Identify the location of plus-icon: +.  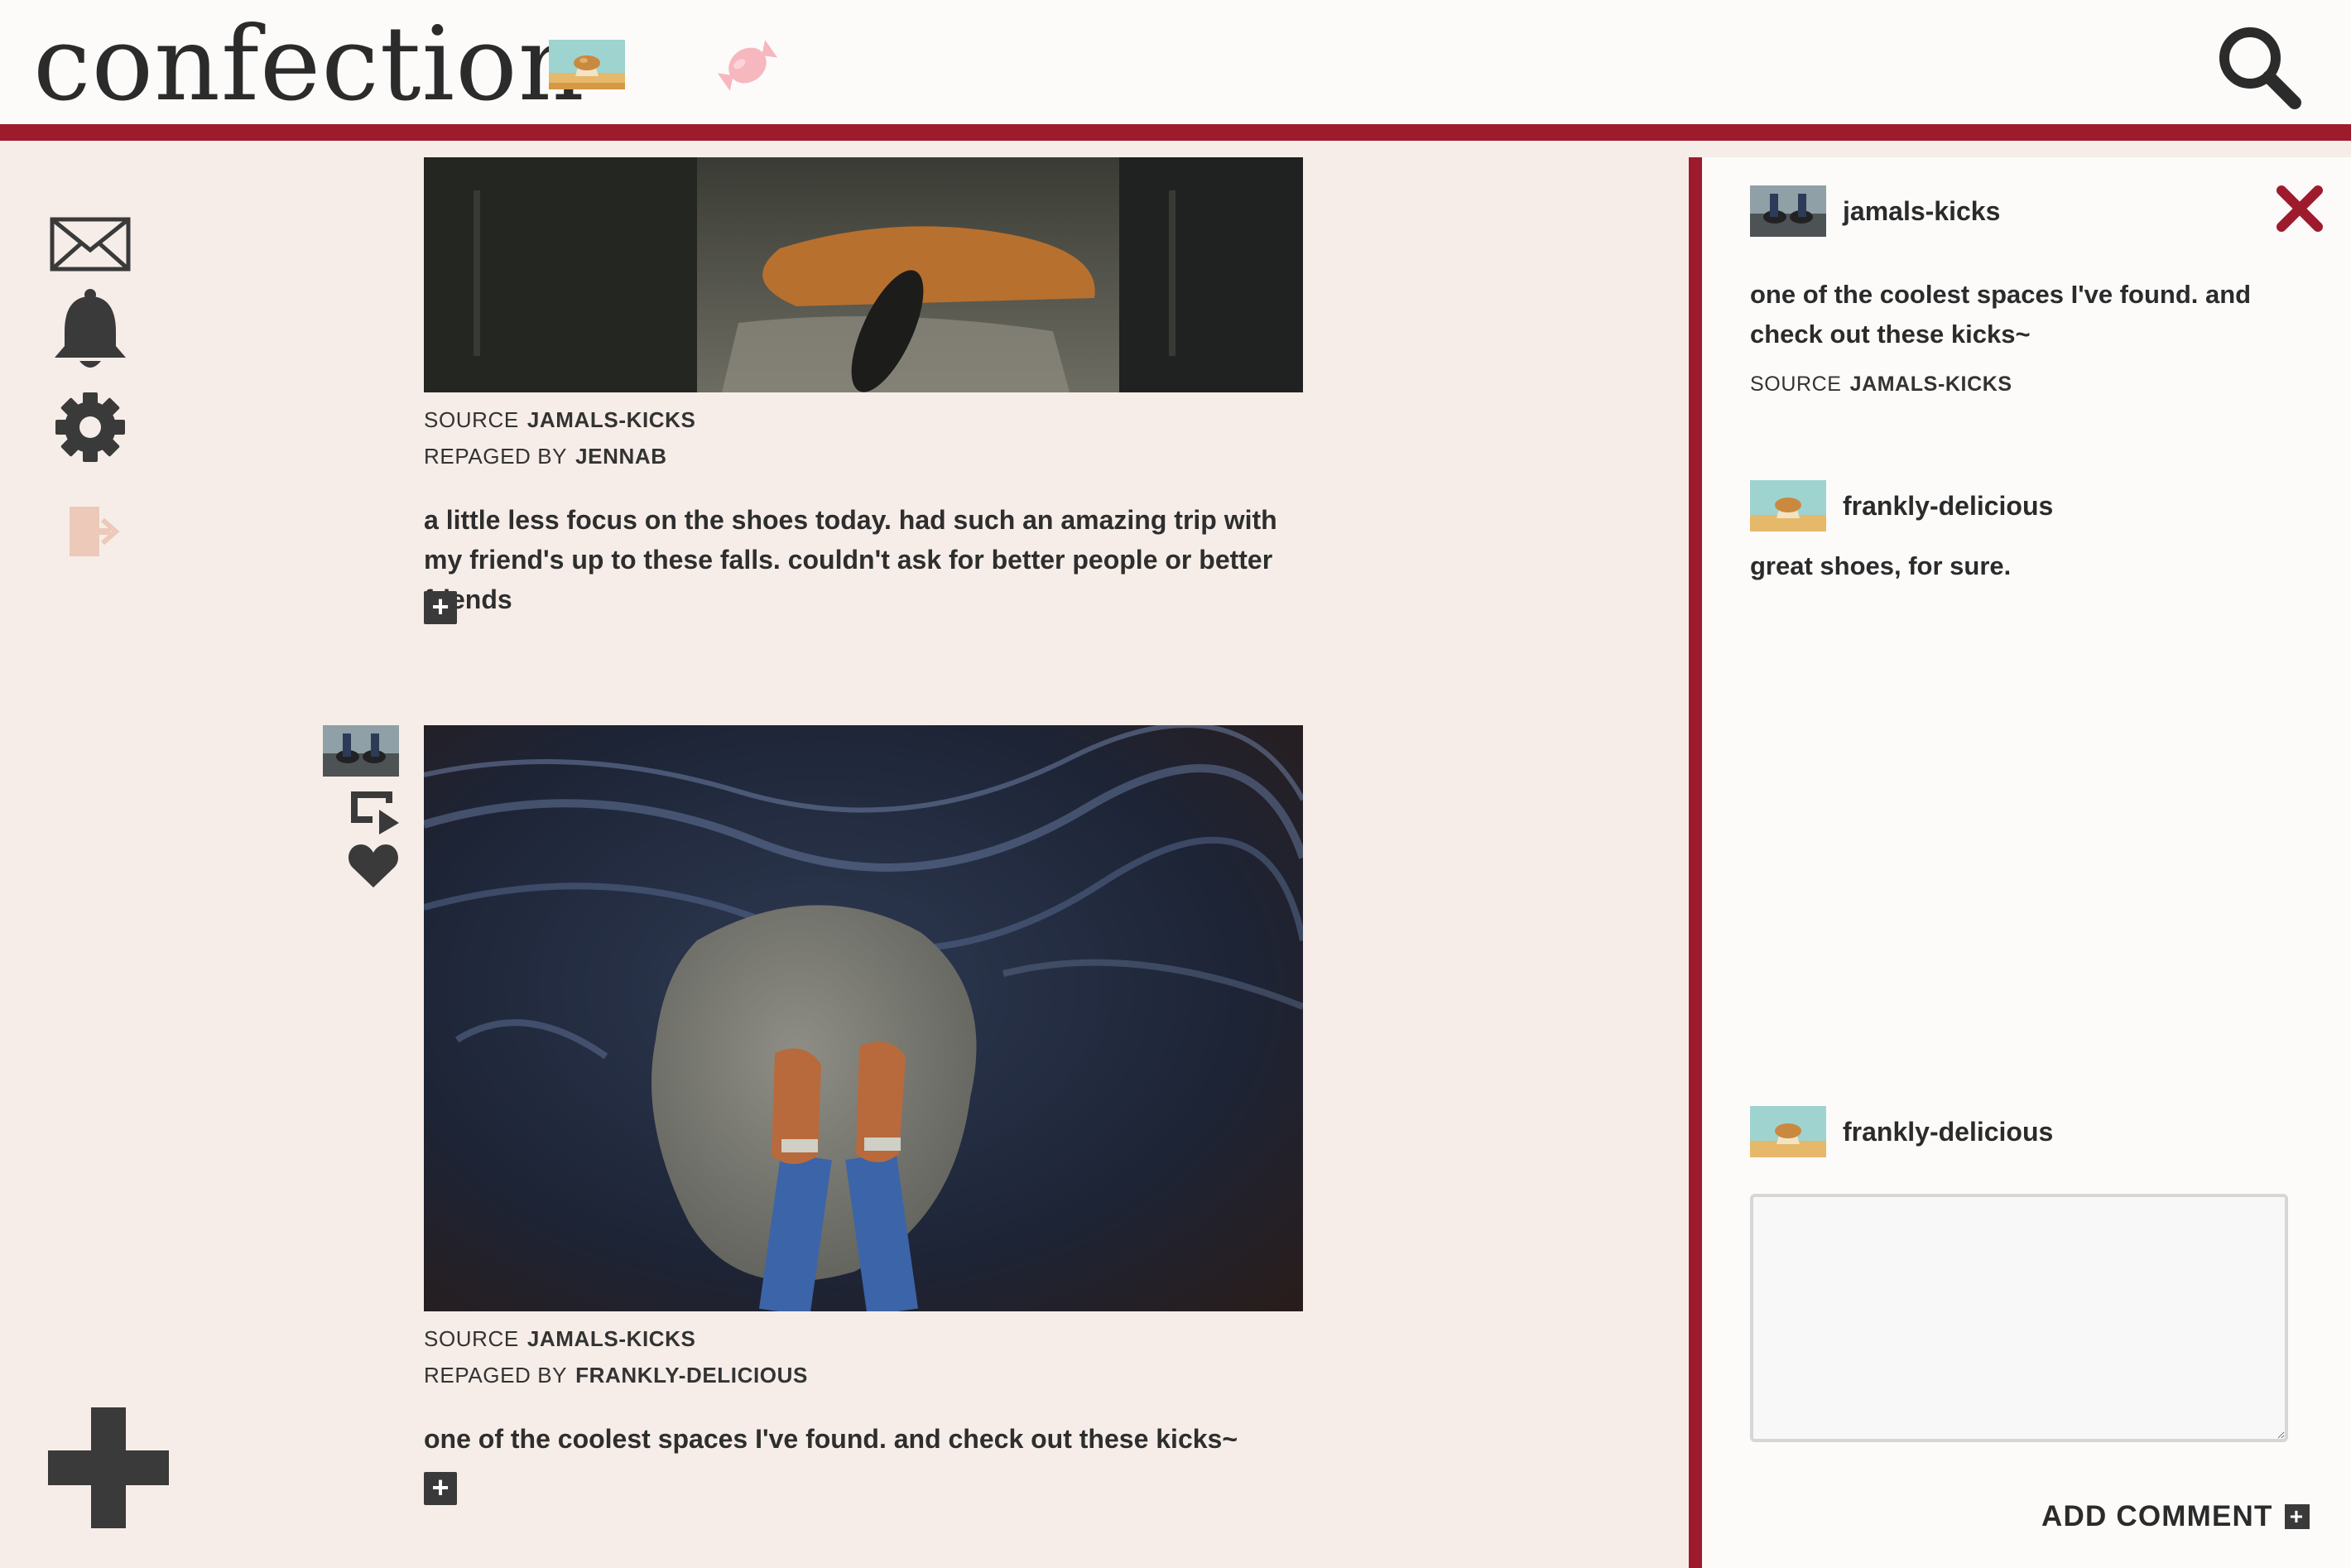
(2297, 1516).